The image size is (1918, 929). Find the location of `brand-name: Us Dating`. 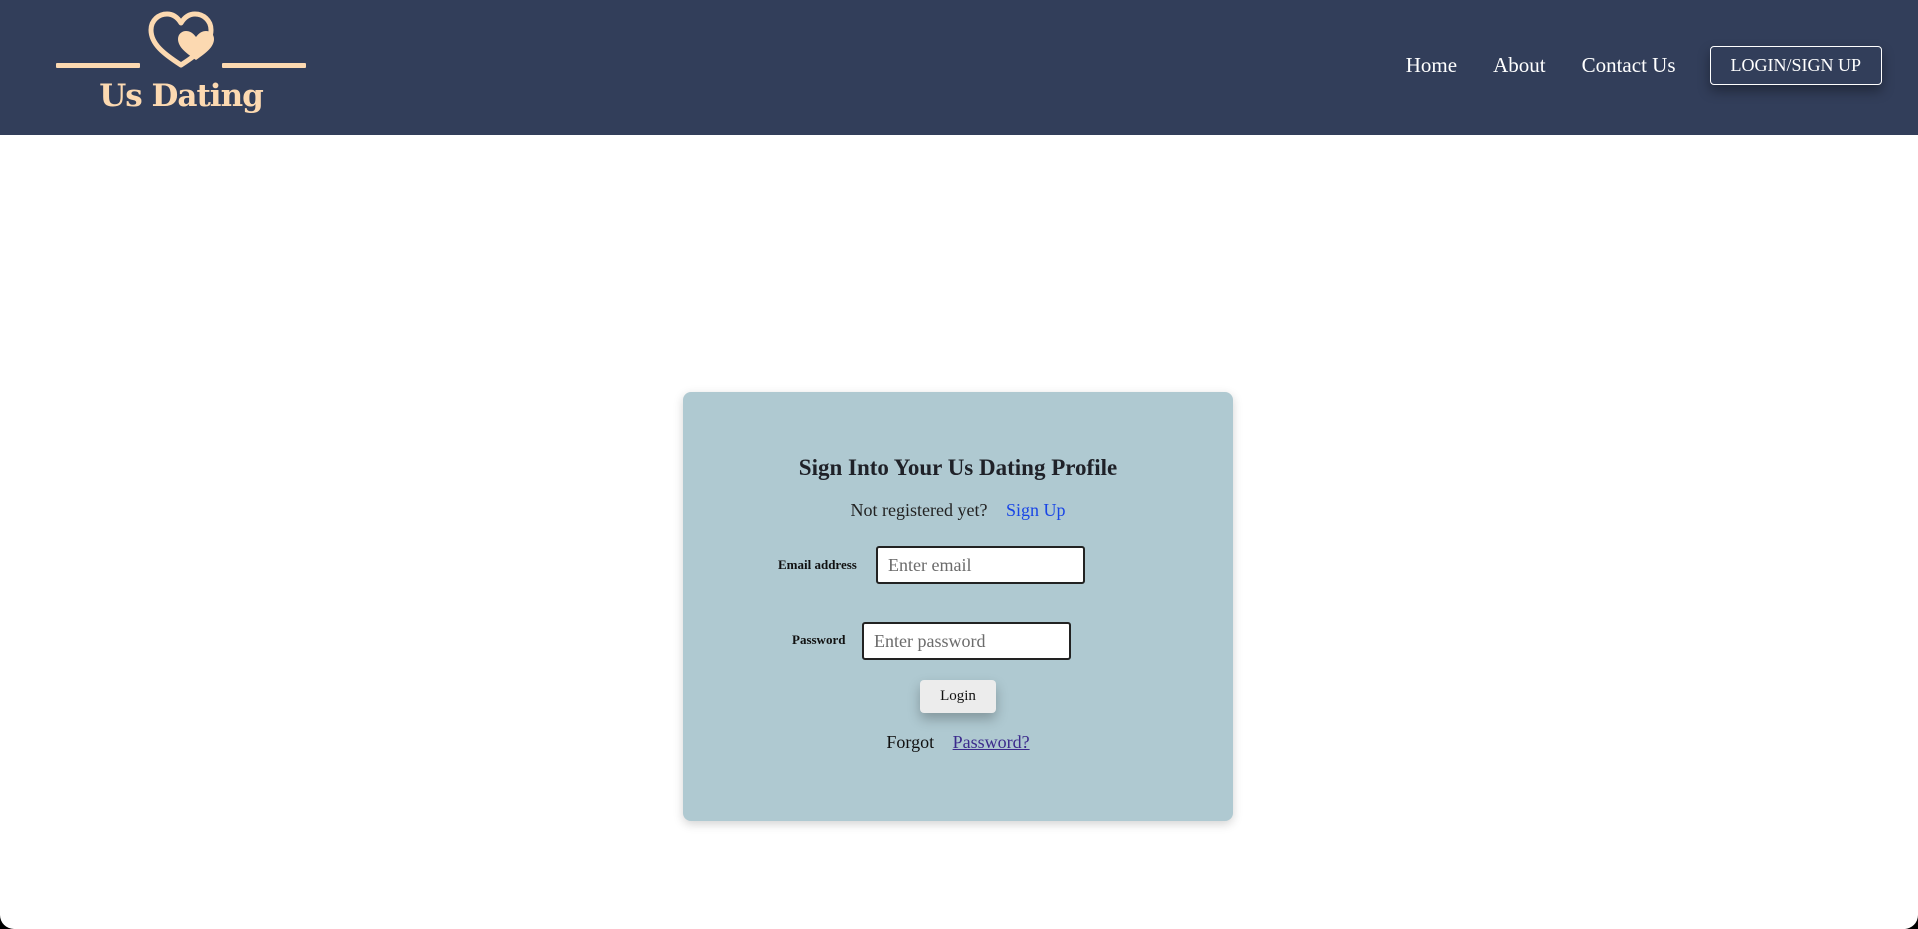

brand-name: Us Dating is located at coordinates (181, 96).